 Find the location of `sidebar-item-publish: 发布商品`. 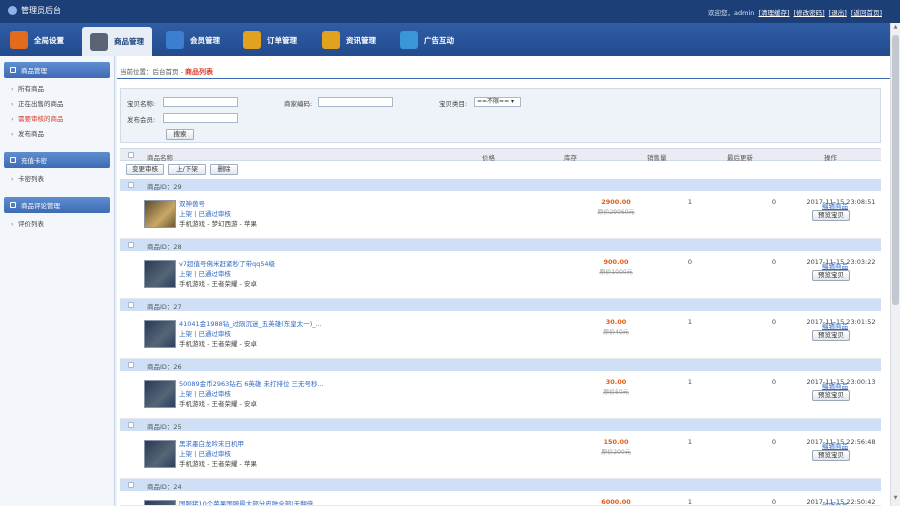

sidebar-item-publish: 发布商品 is located at coordinates (62, 134).